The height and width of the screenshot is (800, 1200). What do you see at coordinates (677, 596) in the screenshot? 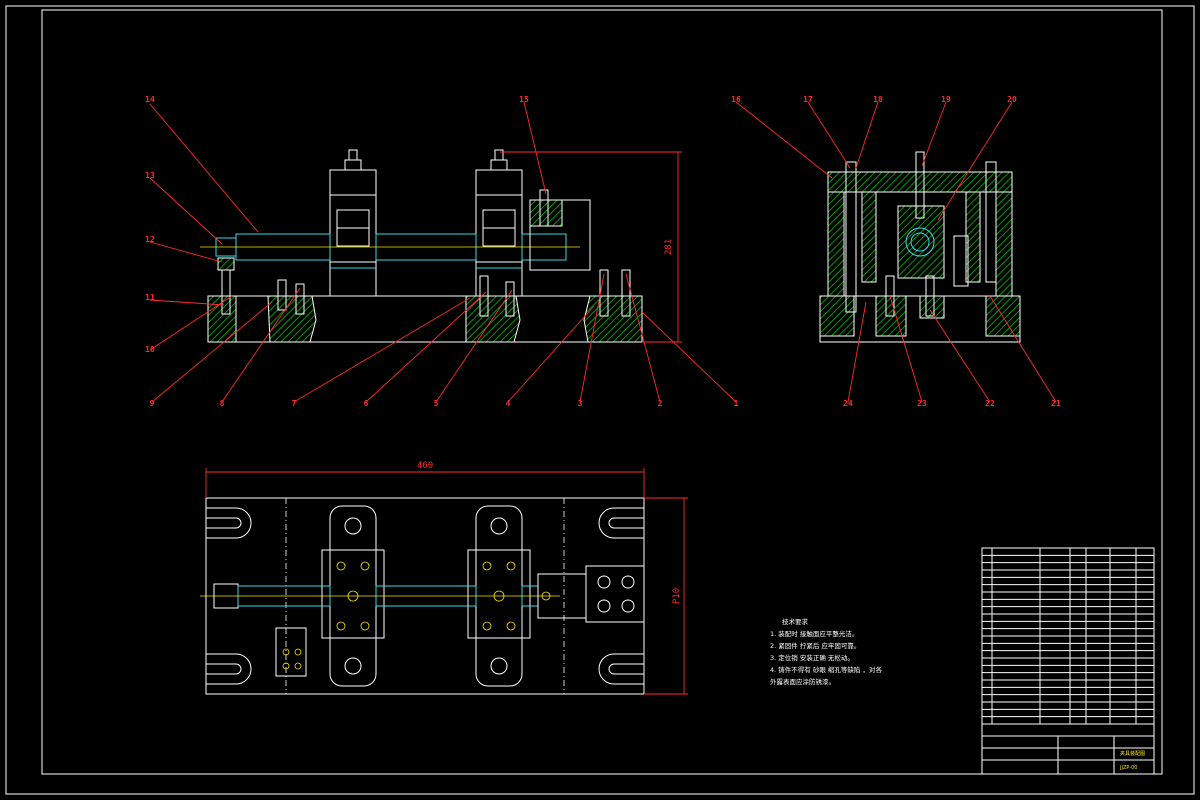
I see `dimension-depth-label: P10` at bounding box center [677, 596].